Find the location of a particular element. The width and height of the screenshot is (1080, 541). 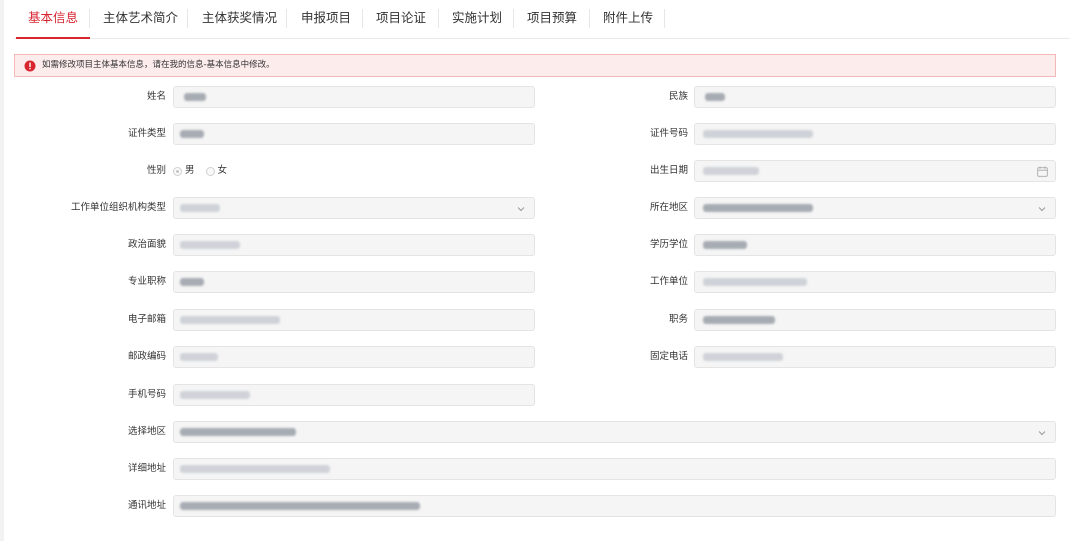

calendar-icon is located at coordinates (1042, 171).